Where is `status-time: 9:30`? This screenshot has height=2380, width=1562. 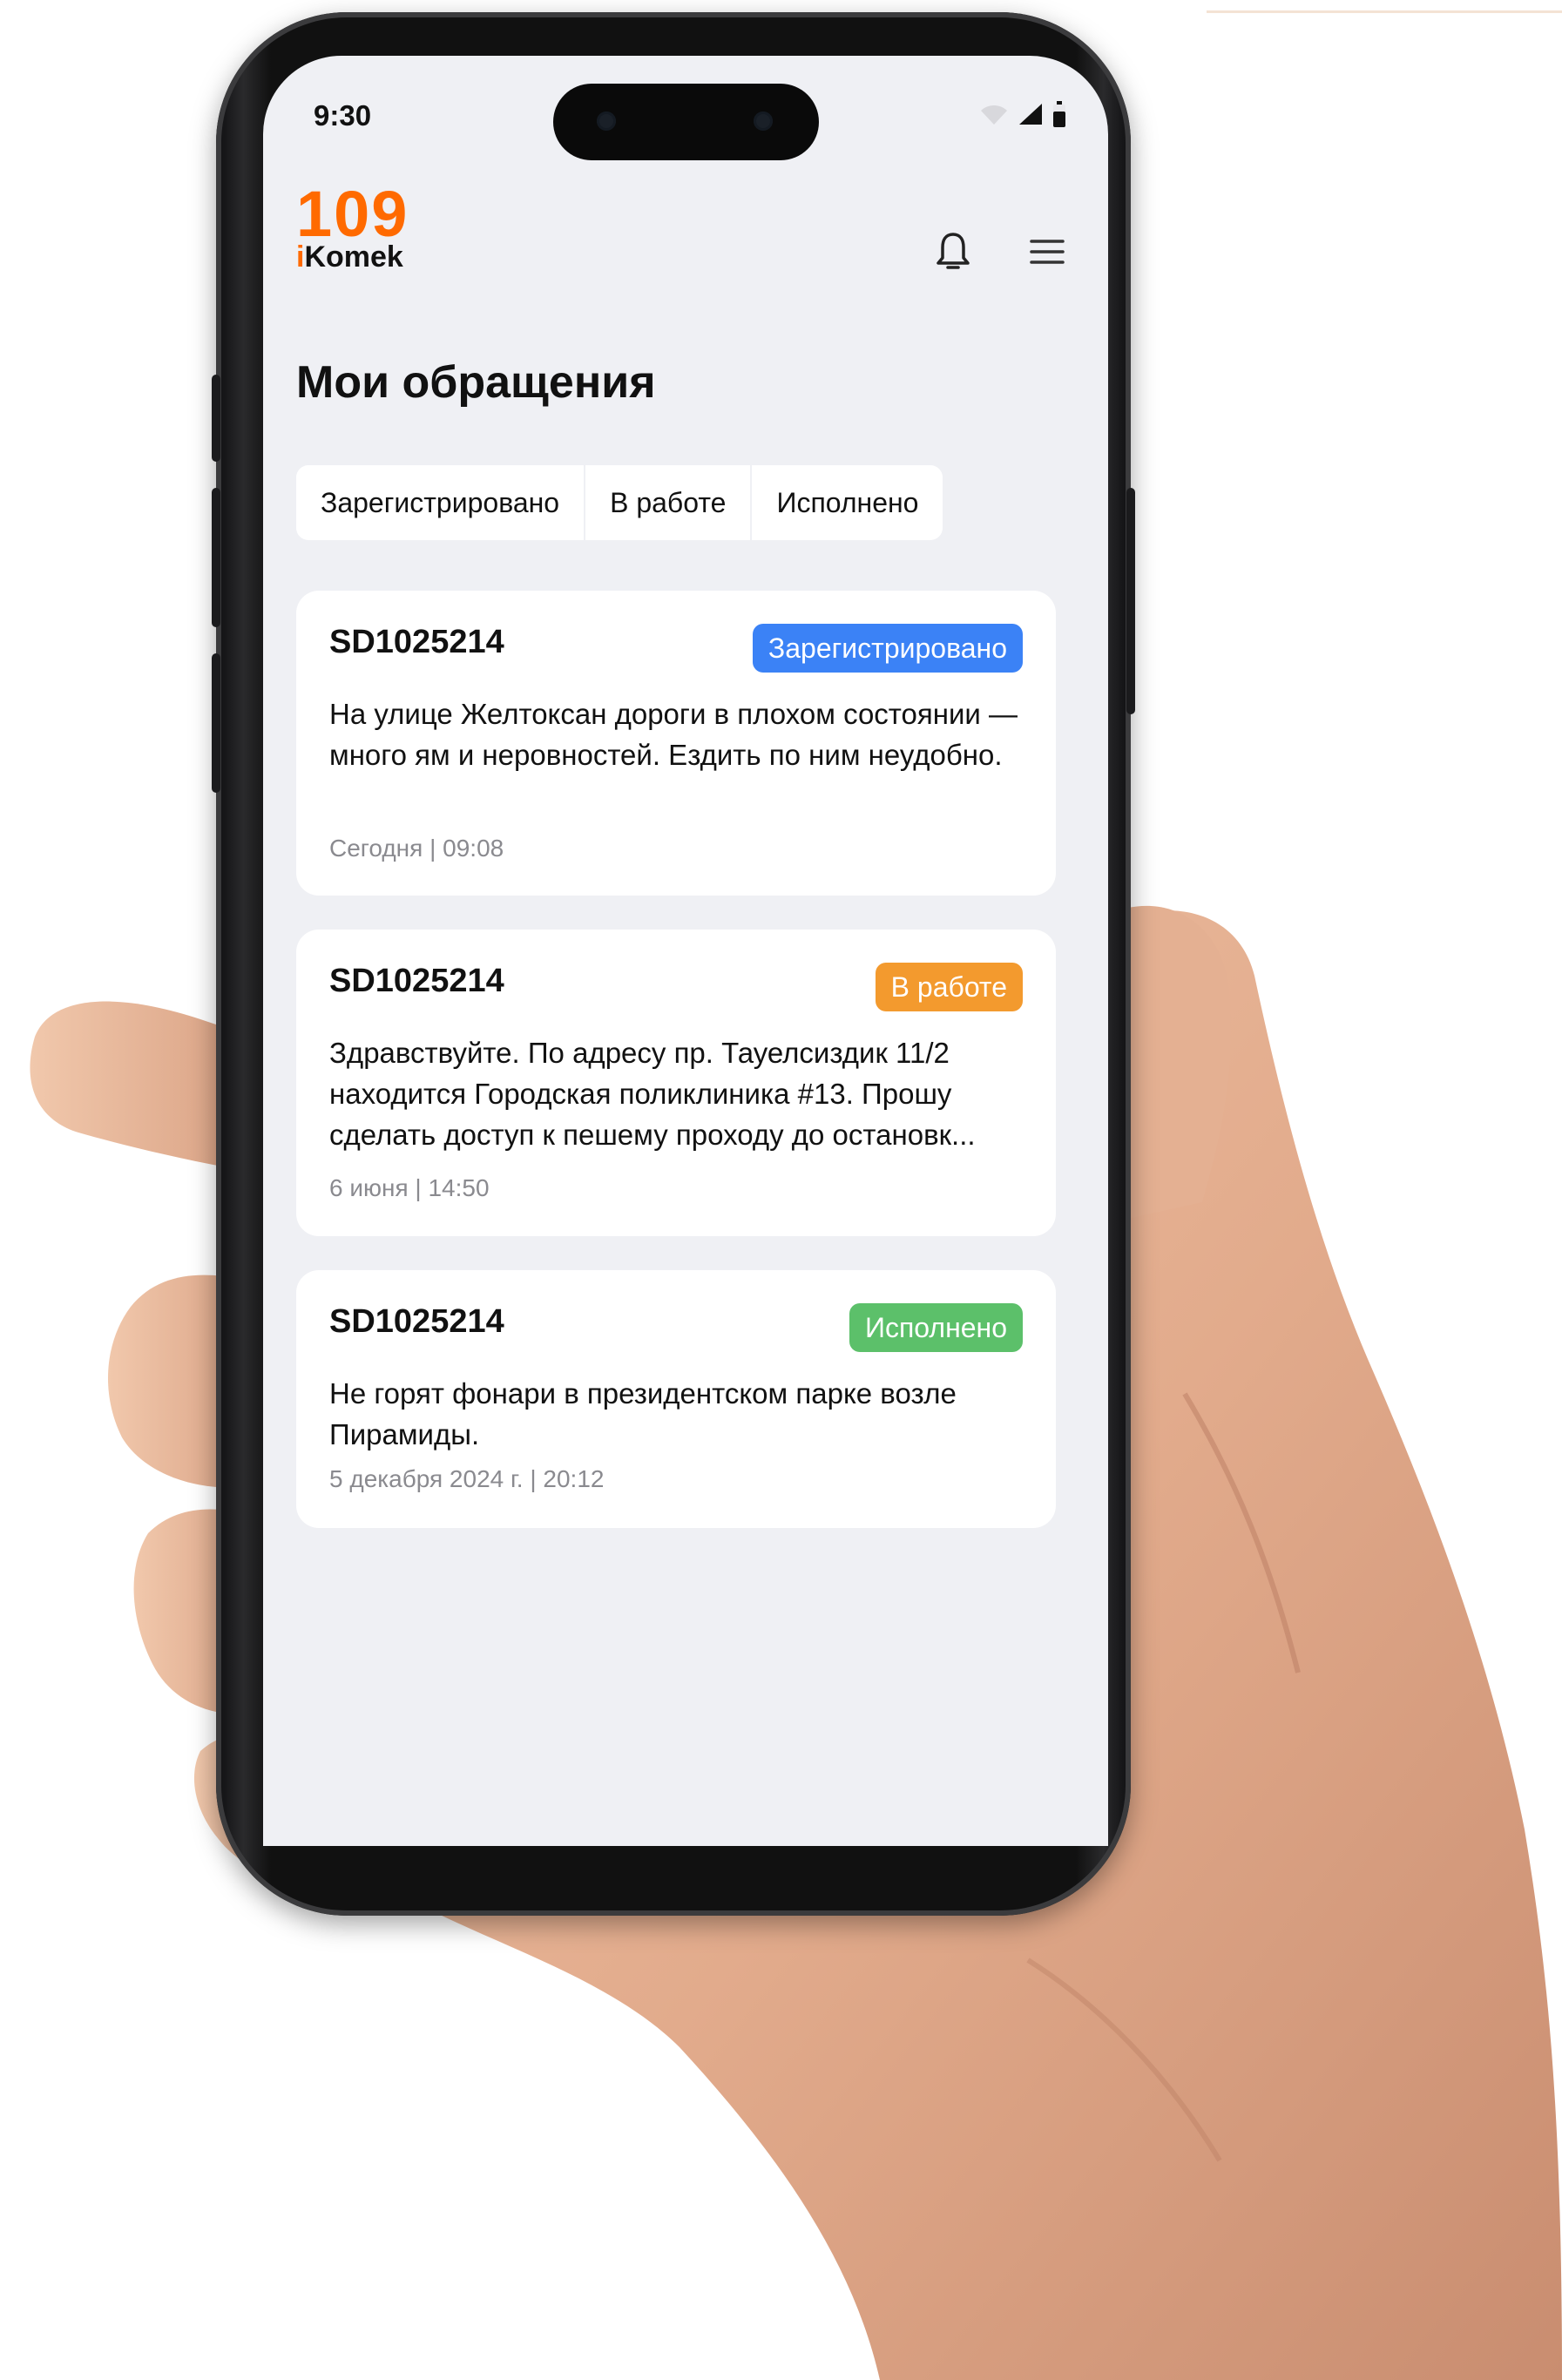
status-time: 9:30 is located at coordinates (343, 115).